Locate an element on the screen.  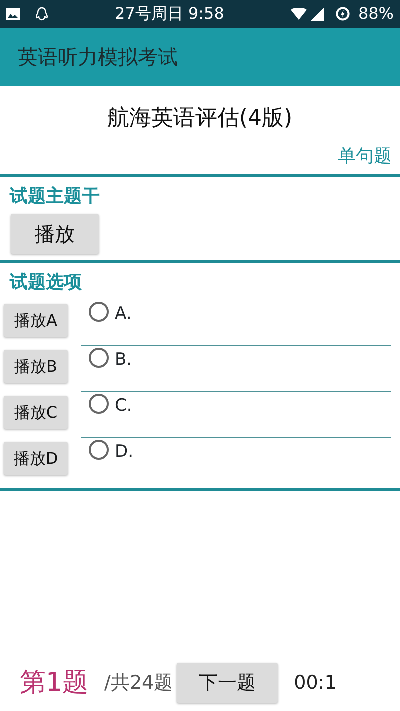
option-label: C. is located at coordinates (123, 406).